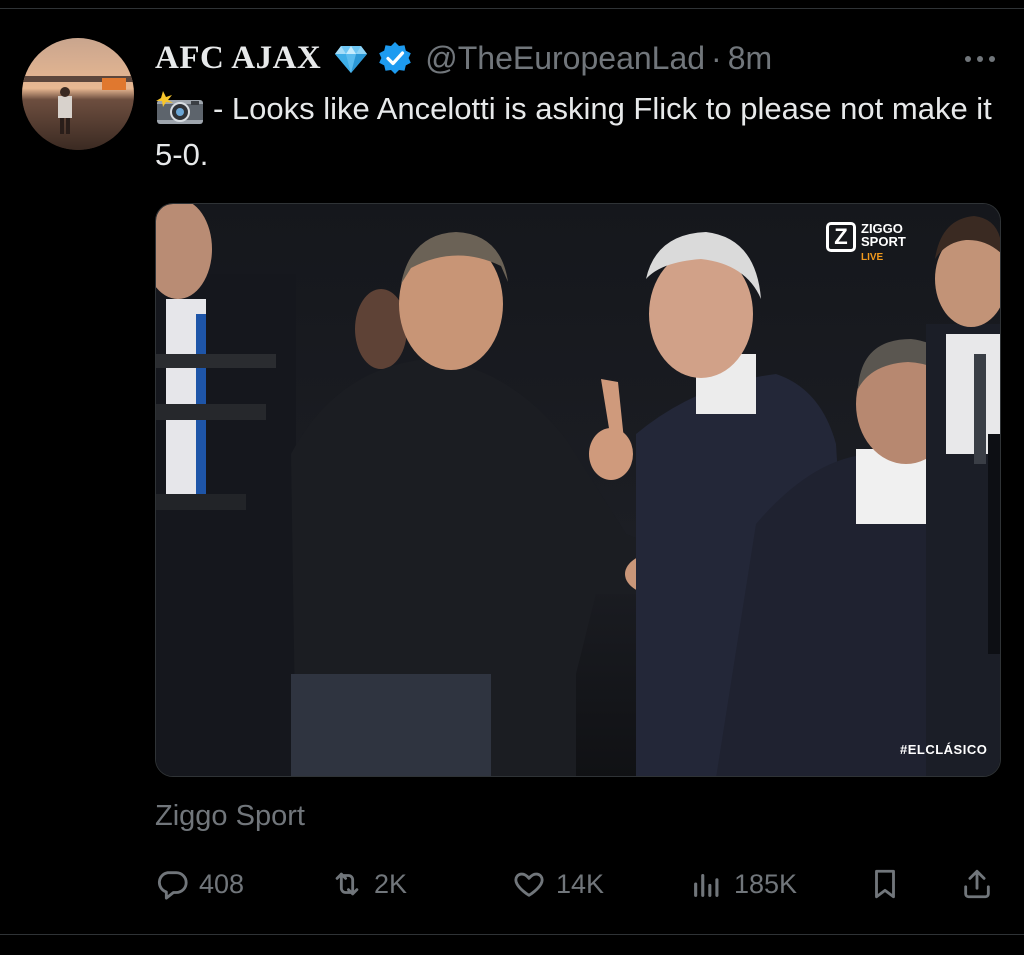 This screenshot has width=1024, height=955. What do you see at coordinates (181, 108) in the screenshot?
I see `camera-flash-icon` at bounding box center [181, 108].